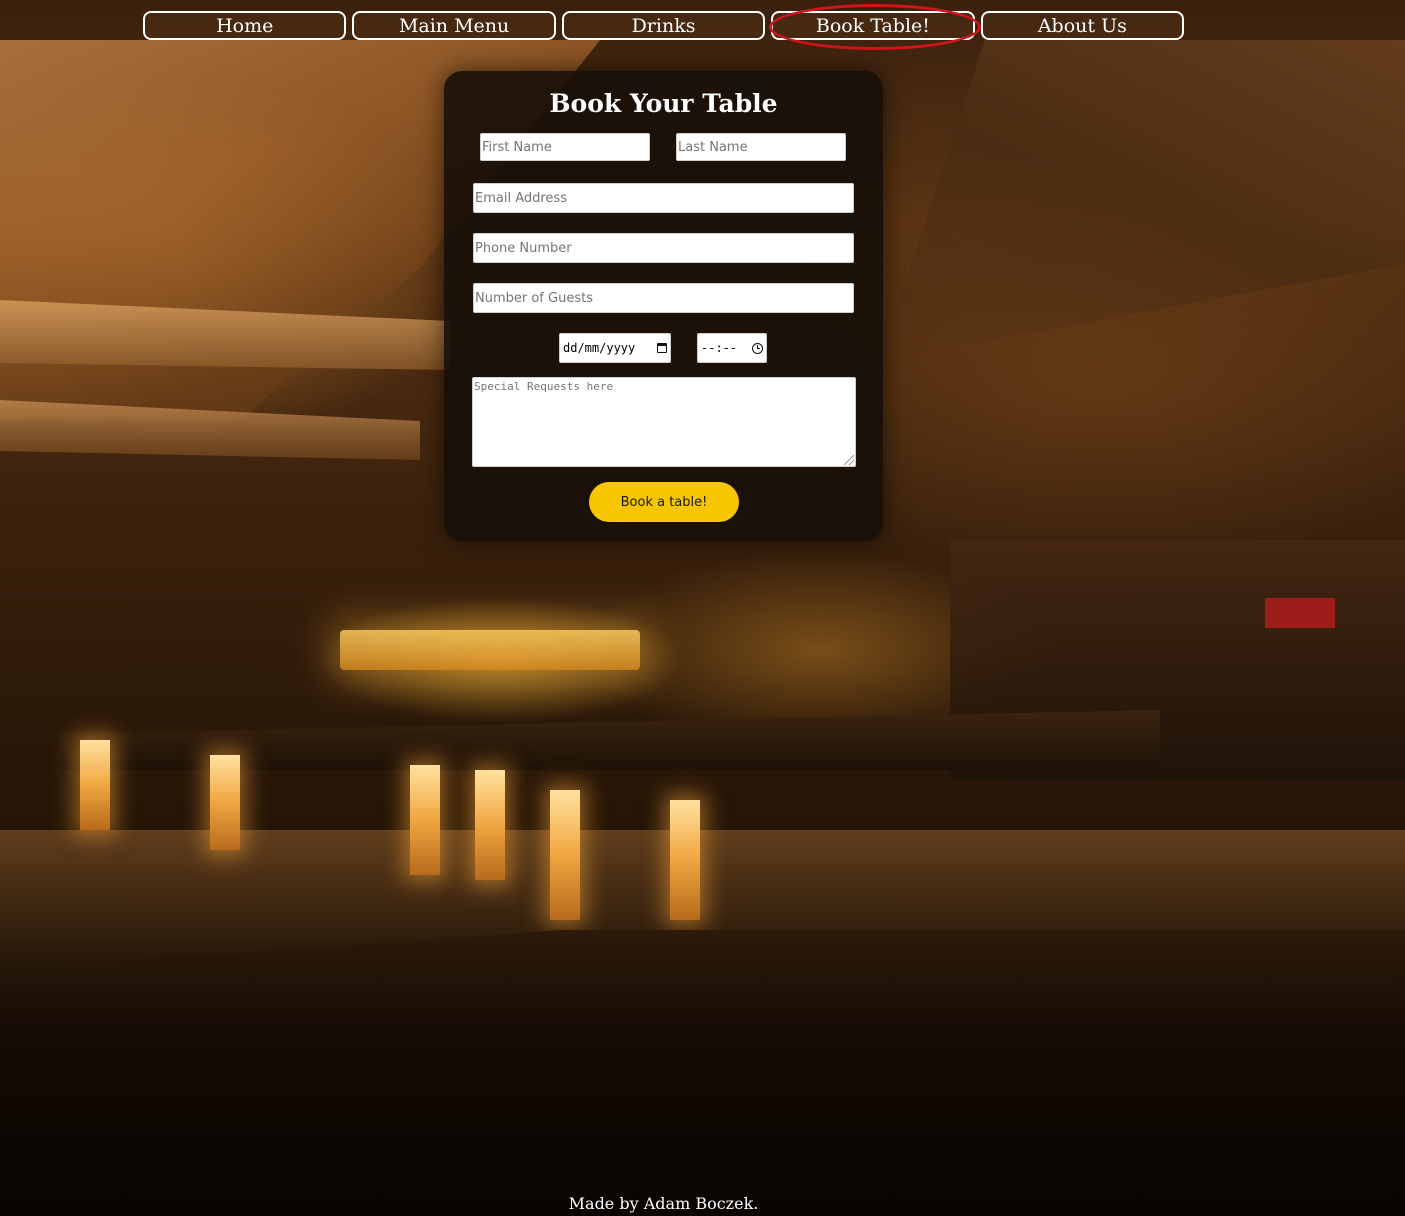 The width and height of the screenshot is (1405, 1216). I want to click on time-value: --:--, so click(719, 348).